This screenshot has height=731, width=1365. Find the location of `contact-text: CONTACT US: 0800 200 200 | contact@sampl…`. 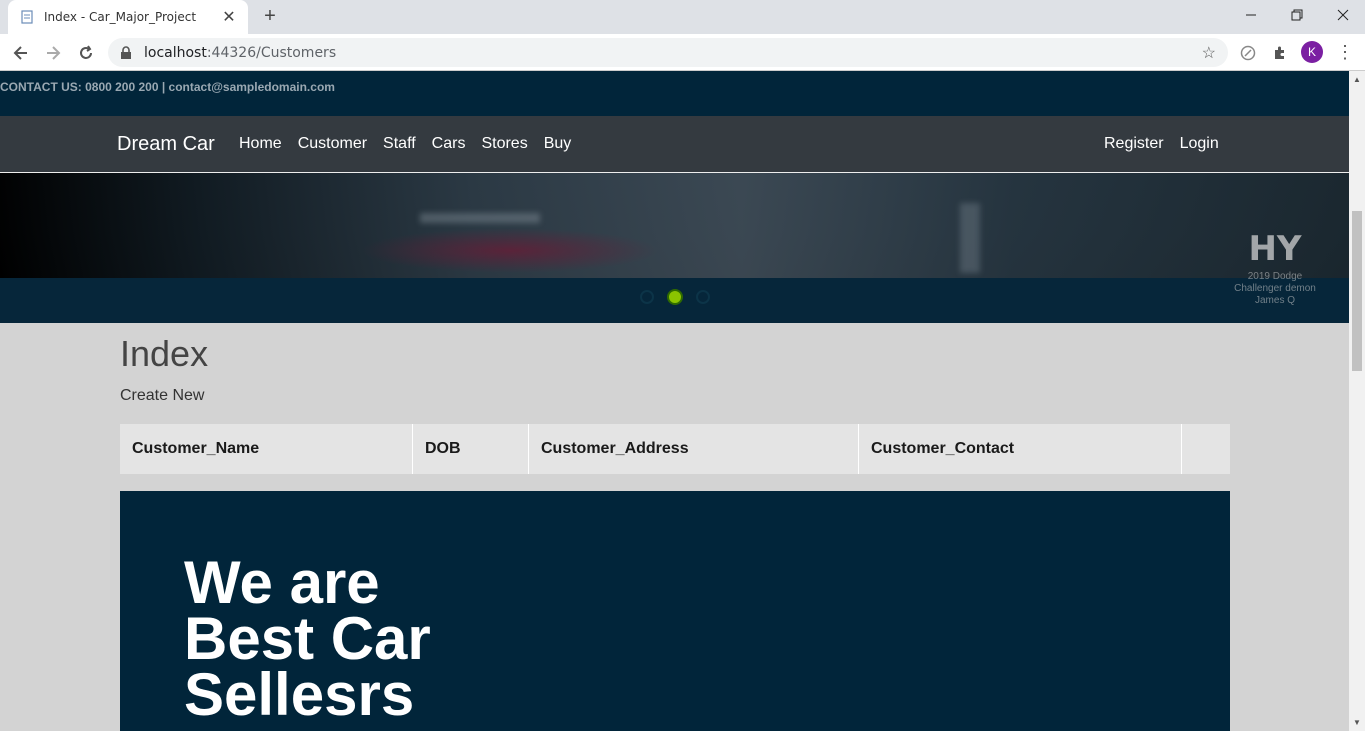

contact-text: CONTACT US: 0800 200 200 | contact@sampl… is located at coordinates (167, 87).